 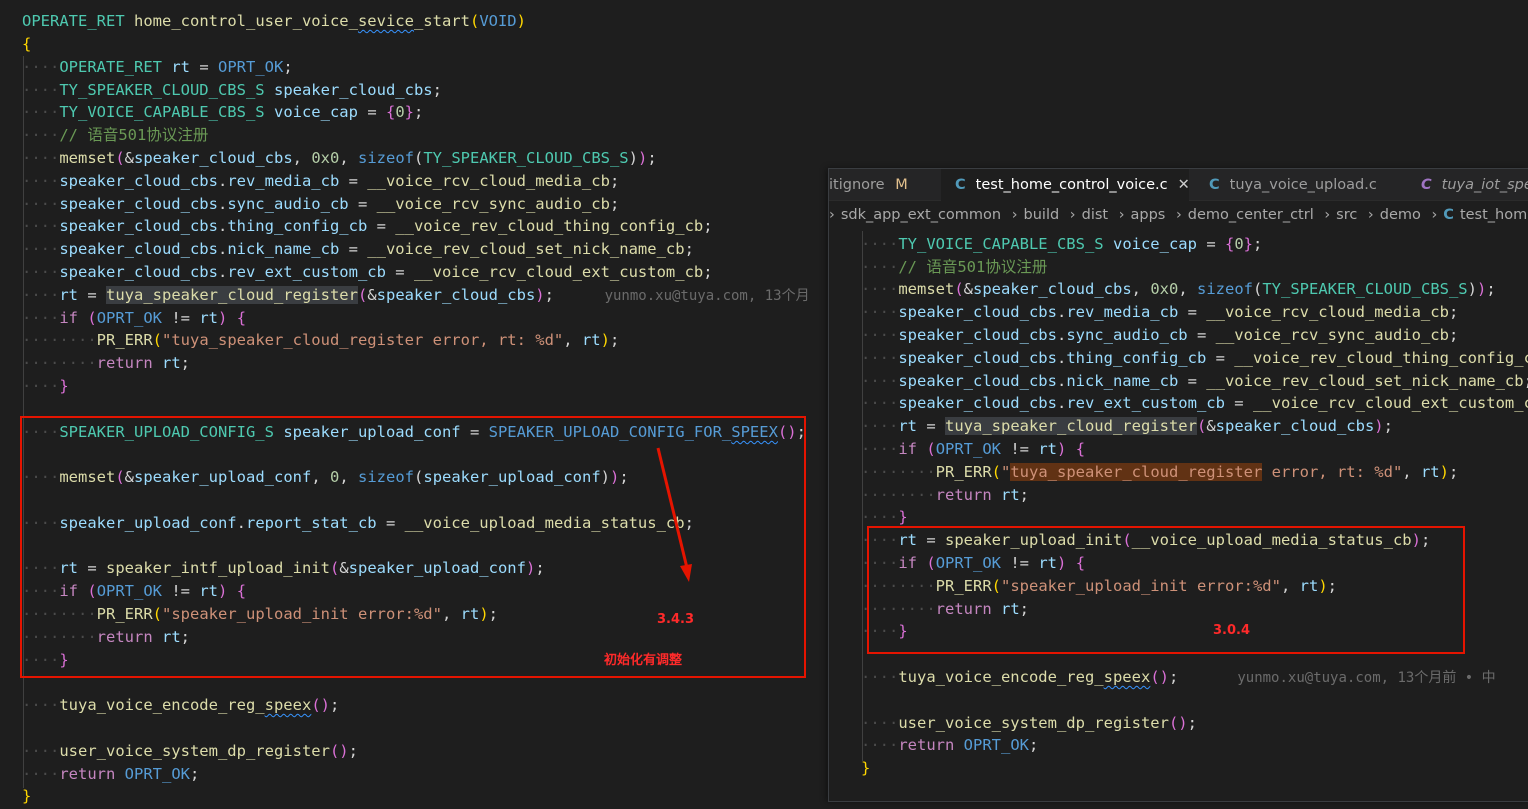 I want to click on breadcrumb-item: sdk_app_ext_common, so click(x=921, y=215).